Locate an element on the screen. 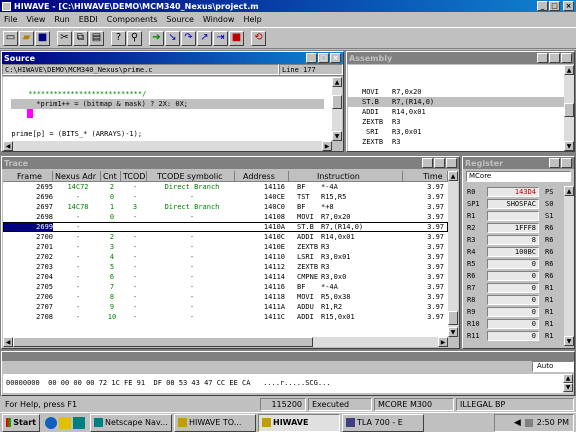 Image resolution: width=576 pixels, height=432 pixels. assembly-title-bar: Assembly _ □ × is located at coordinates (460, 58).